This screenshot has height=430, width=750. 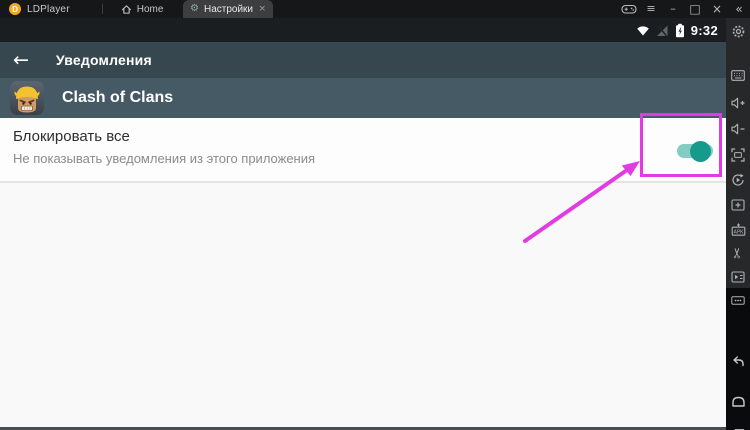 I want to click on sidebar-more-icon, so click(x=738, y=300).